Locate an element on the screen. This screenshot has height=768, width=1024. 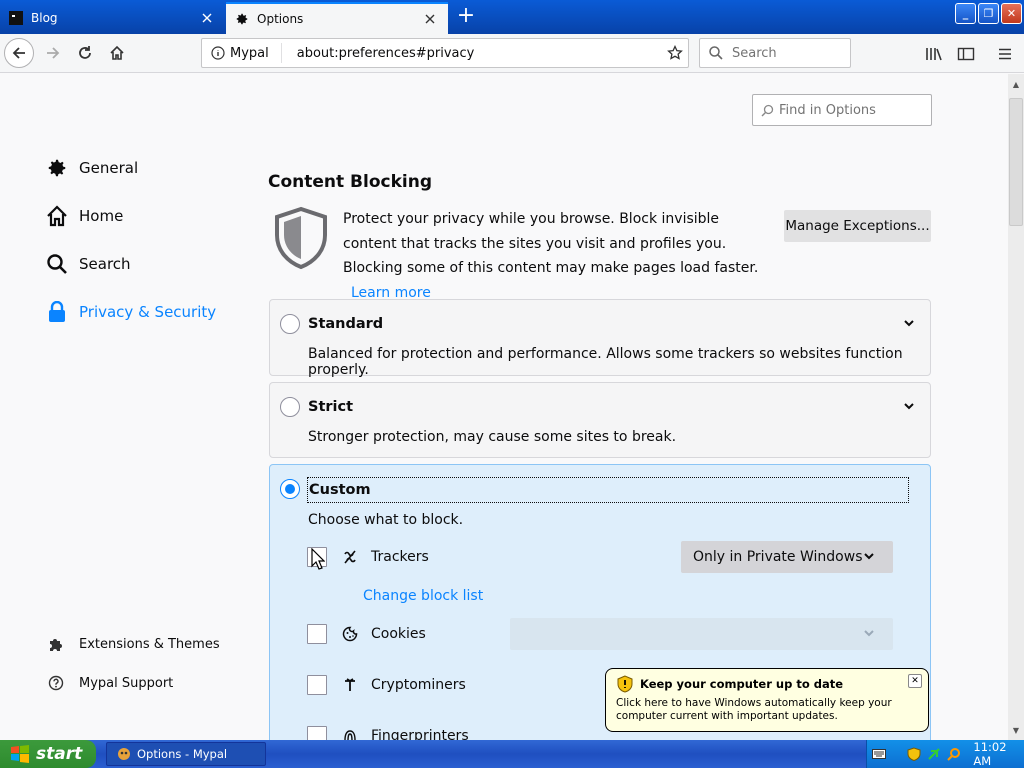
back-button is located at coordinates (19, 53).